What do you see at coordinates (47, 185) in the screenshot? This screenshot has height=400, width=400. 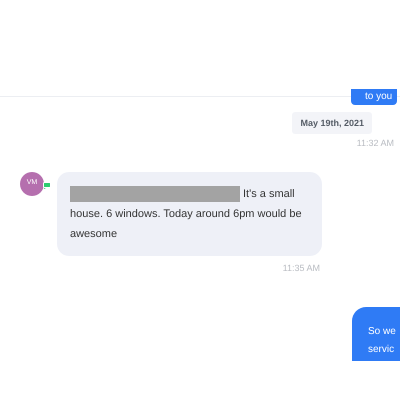 I see `chat-icon` at bounding box center [47, 185].